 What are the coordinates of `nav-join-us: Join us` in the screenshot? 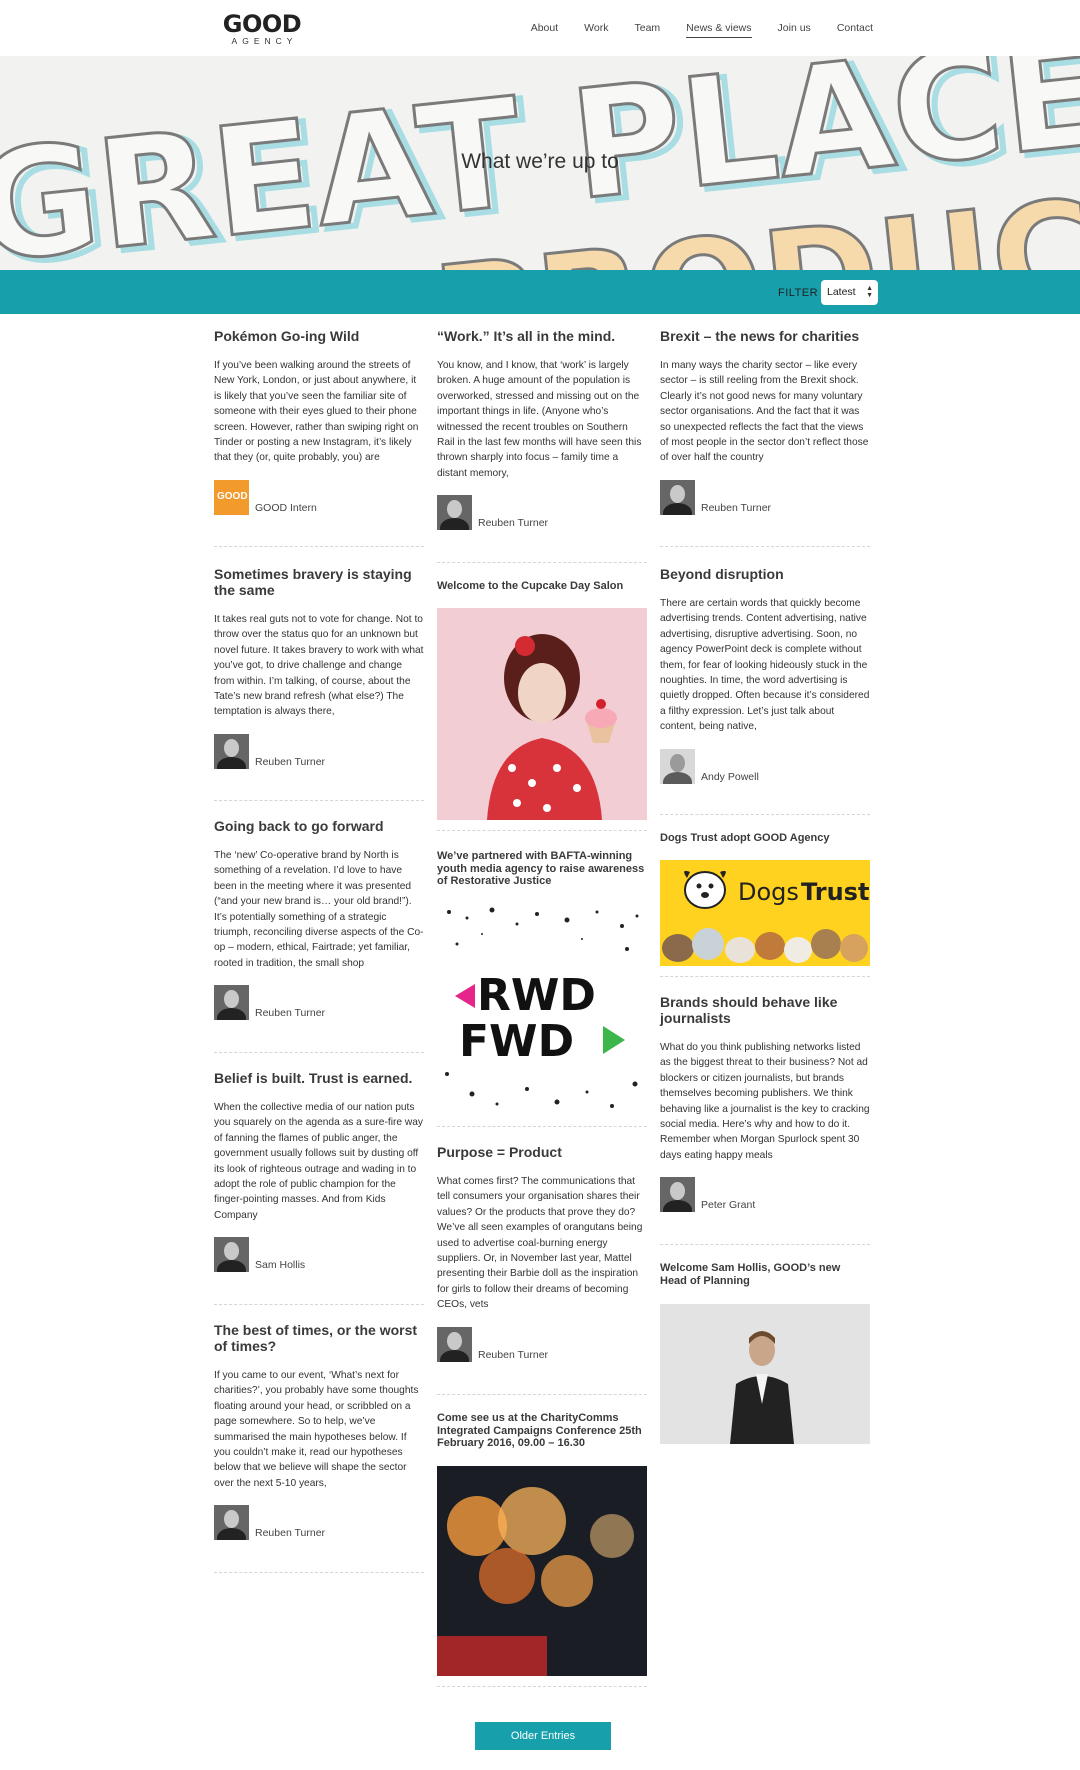 It's located at (794, 30).